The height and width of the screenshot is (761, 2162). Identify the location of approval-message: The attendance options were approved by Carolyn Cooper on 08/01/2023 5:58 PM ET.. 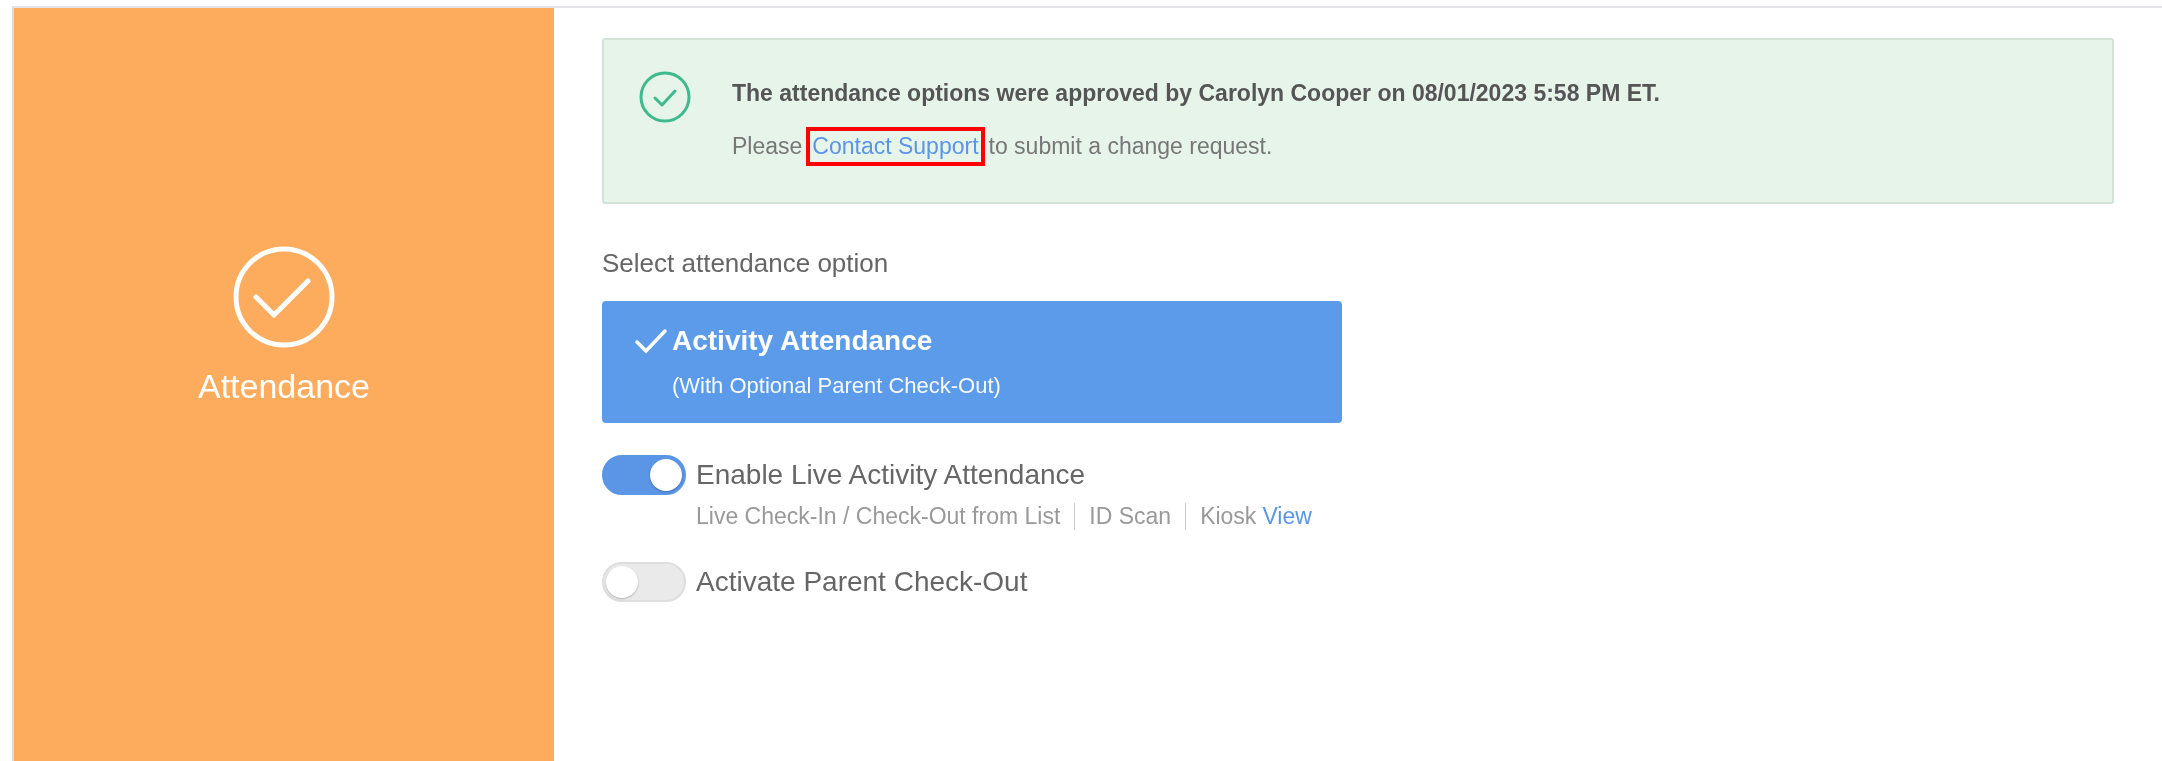
(1196, 93).